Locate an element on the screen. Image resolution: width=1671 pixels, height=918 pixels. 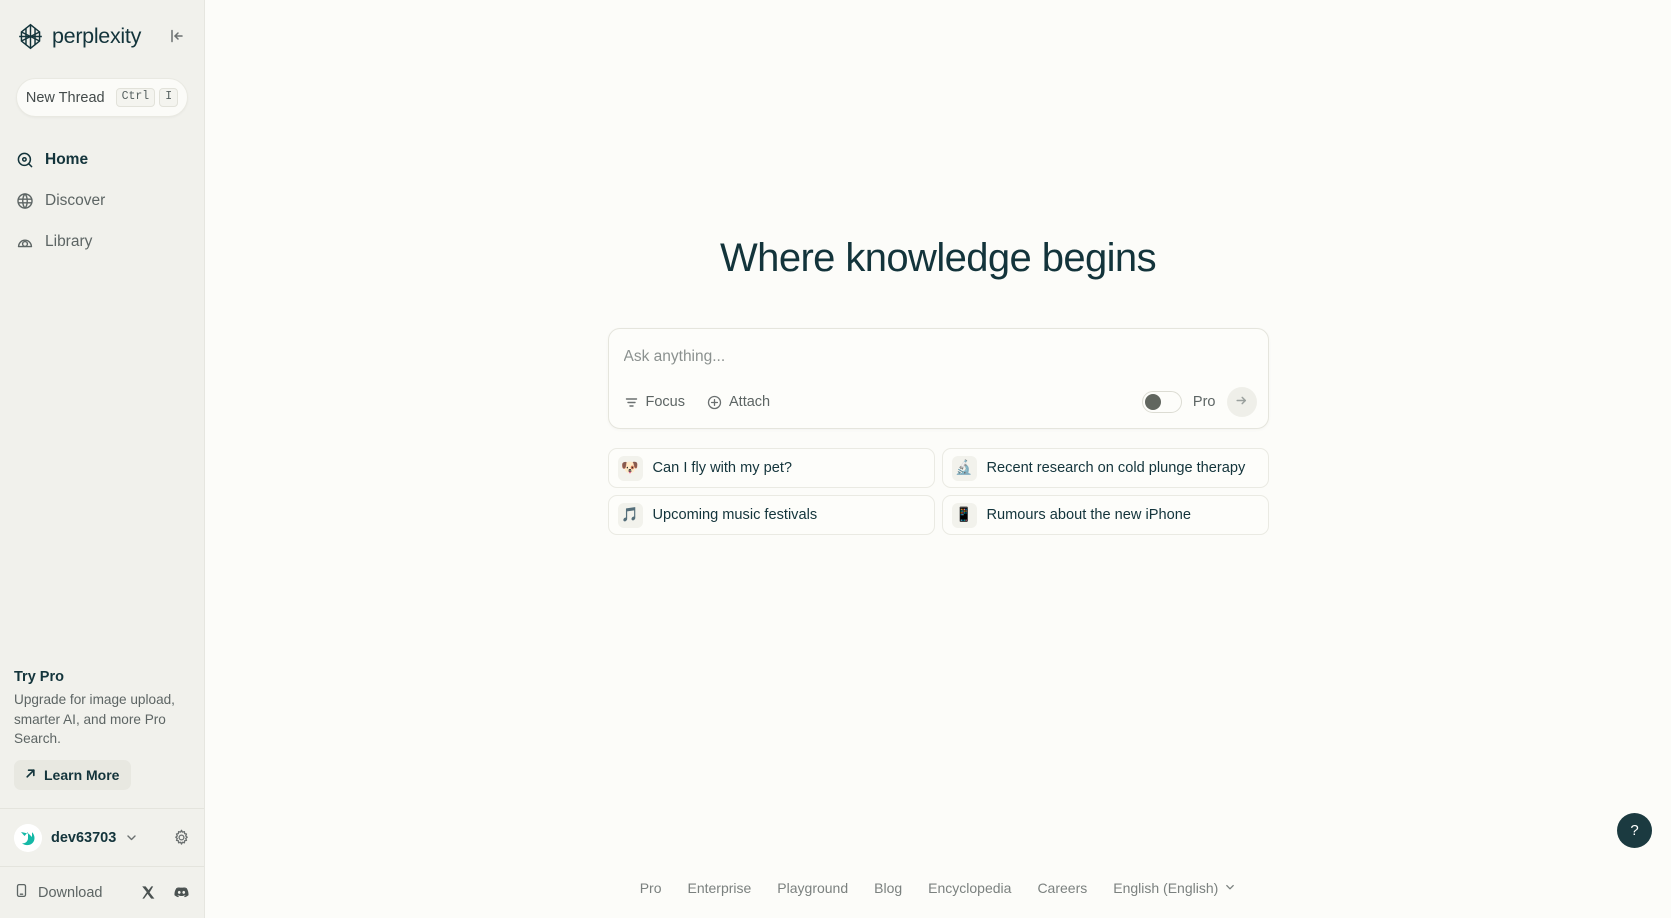
learn-more-button: Learn More is located at coordinates (73, 775).